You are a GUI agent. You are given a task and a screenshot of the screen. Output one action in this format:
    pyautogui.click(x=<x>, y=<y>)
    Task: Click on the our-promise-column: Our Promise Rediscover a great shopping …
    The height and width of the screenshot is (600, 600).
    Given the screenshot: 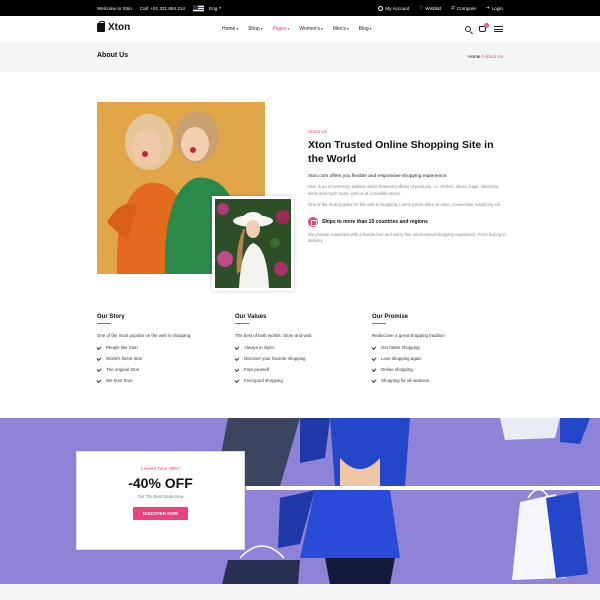 What is the action you would take?
    pyautogui.click(x=431, y=351)
    